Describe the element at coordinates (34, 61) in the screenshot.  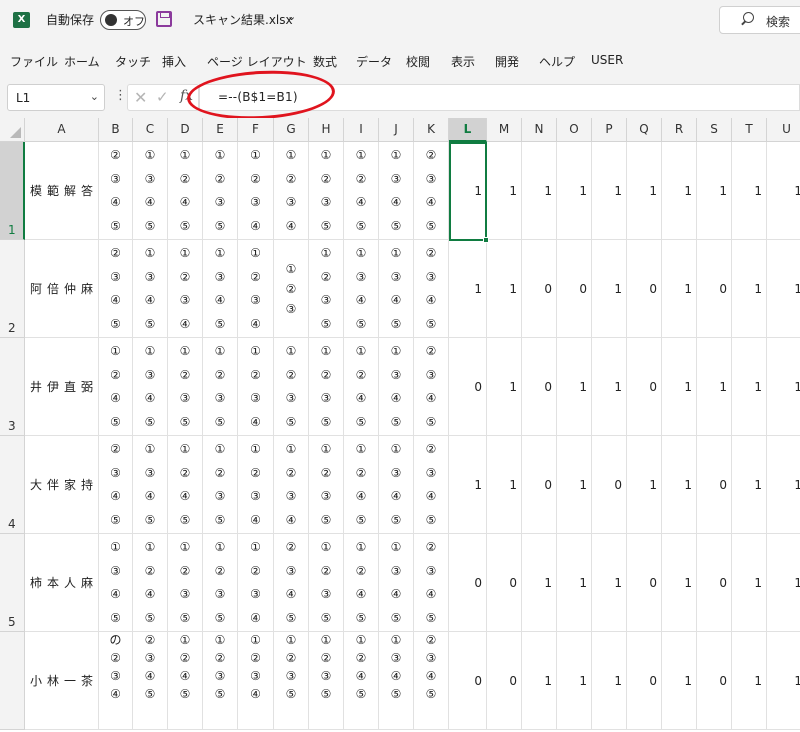
I see `tab-file: ファイル` at that location.